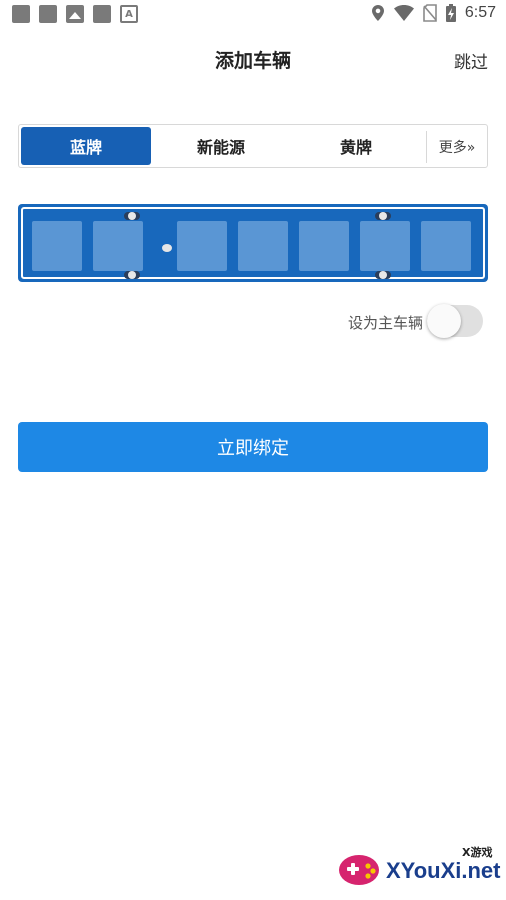 The image size is (506, 900). What do you see at coordinates (129, 14) in the screenshot?
I see `text-a-icon: A` at bounding box center [129, 14].